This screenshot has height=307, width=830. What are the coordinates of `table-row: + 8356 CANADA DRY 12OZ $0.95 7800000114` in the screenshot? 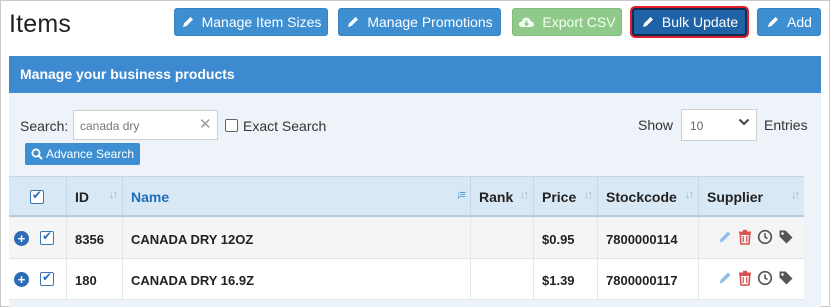 It's located at (406, 238).